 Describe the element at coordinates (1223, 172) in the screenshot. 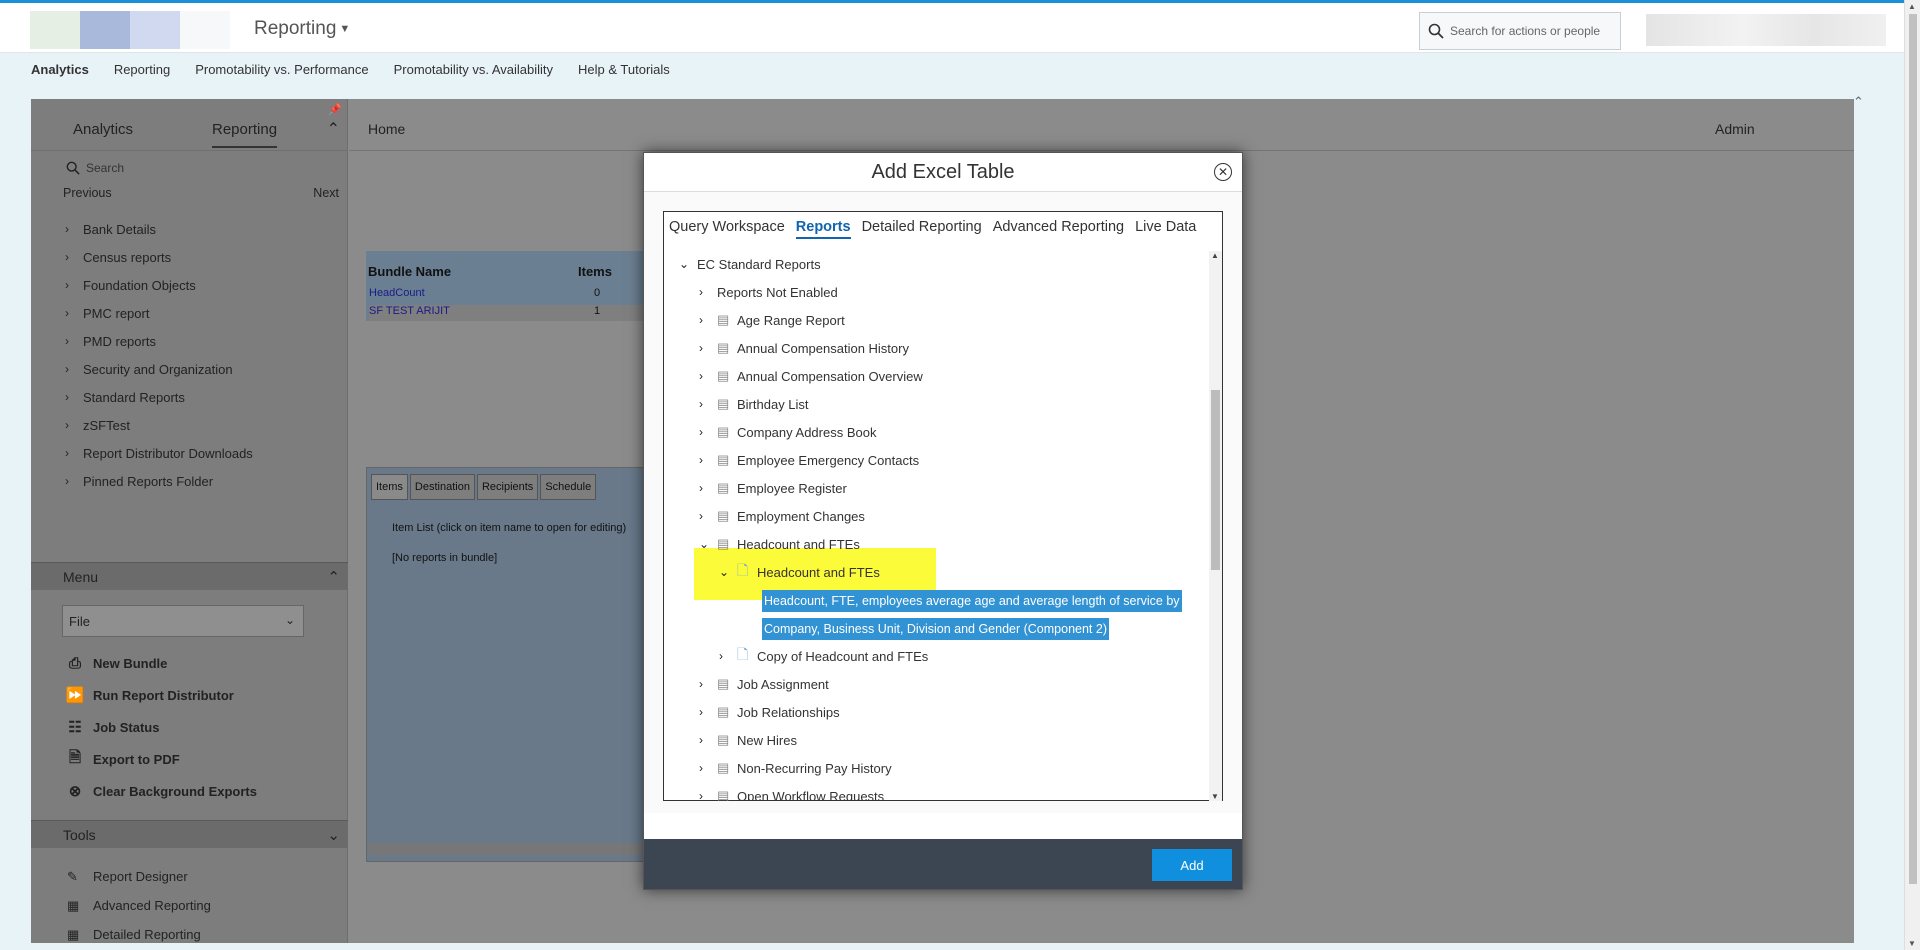

I see `close-icon: ✕` at that location.